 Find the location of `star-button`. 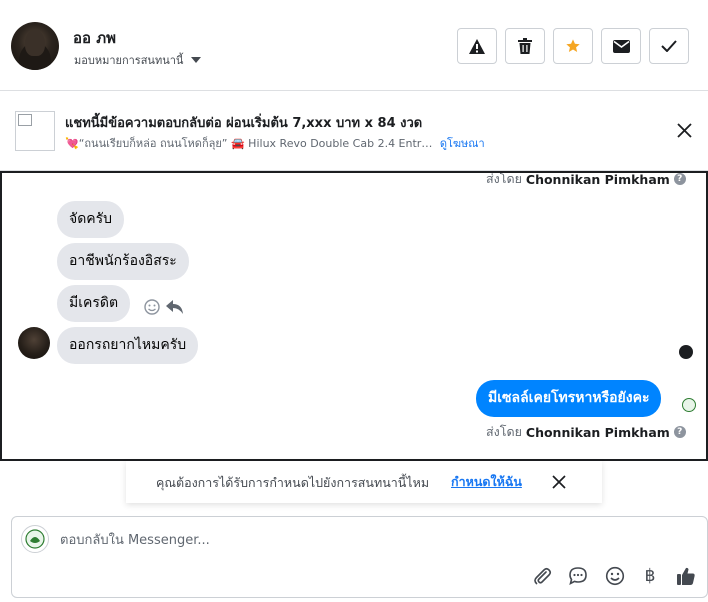

star-button is located at coordinates (573, 46).